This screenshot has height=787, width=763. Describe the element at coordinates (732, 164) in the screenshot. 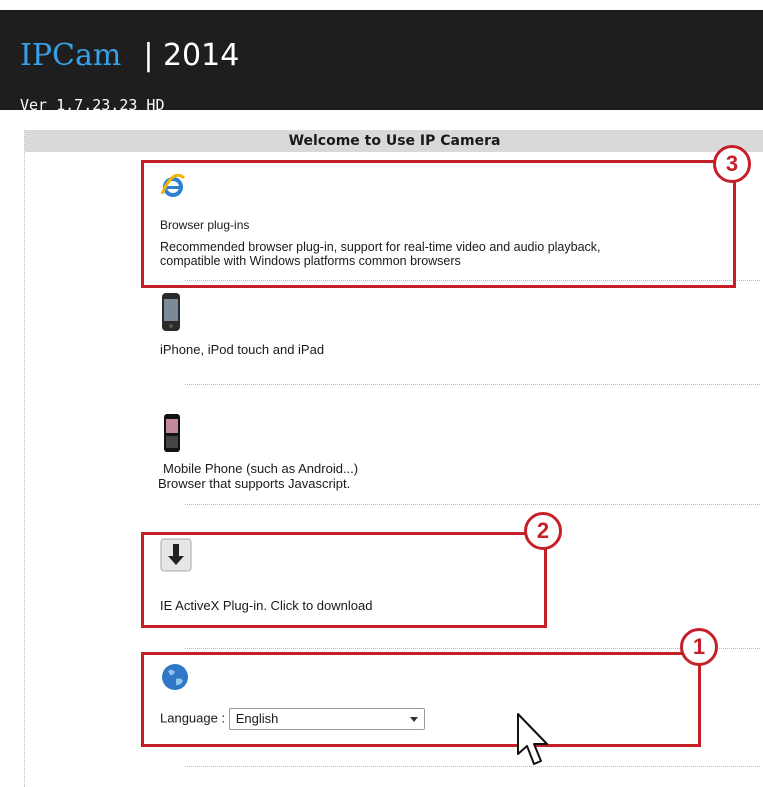

I see `annotation-badge-3: 3` at that location.